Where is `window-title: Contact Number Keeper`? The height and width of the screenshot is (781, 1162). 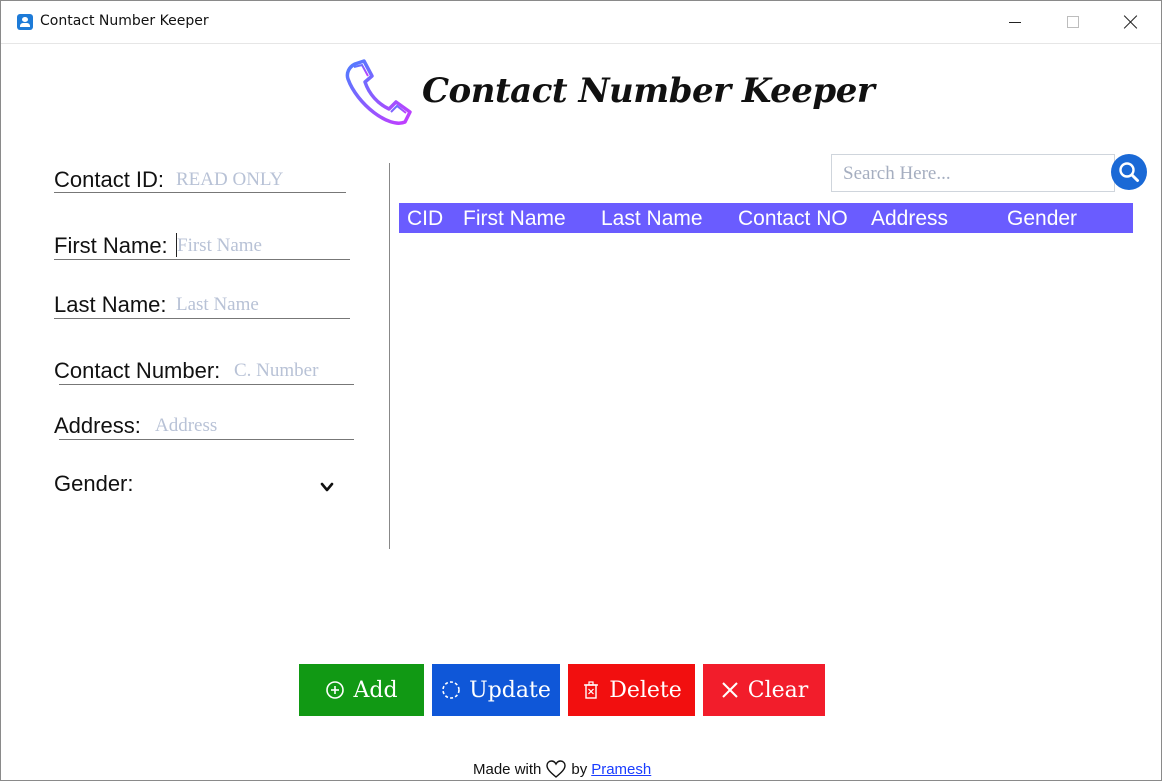 window-title: Contact Number Keeper is located at coordinates (124, 21).